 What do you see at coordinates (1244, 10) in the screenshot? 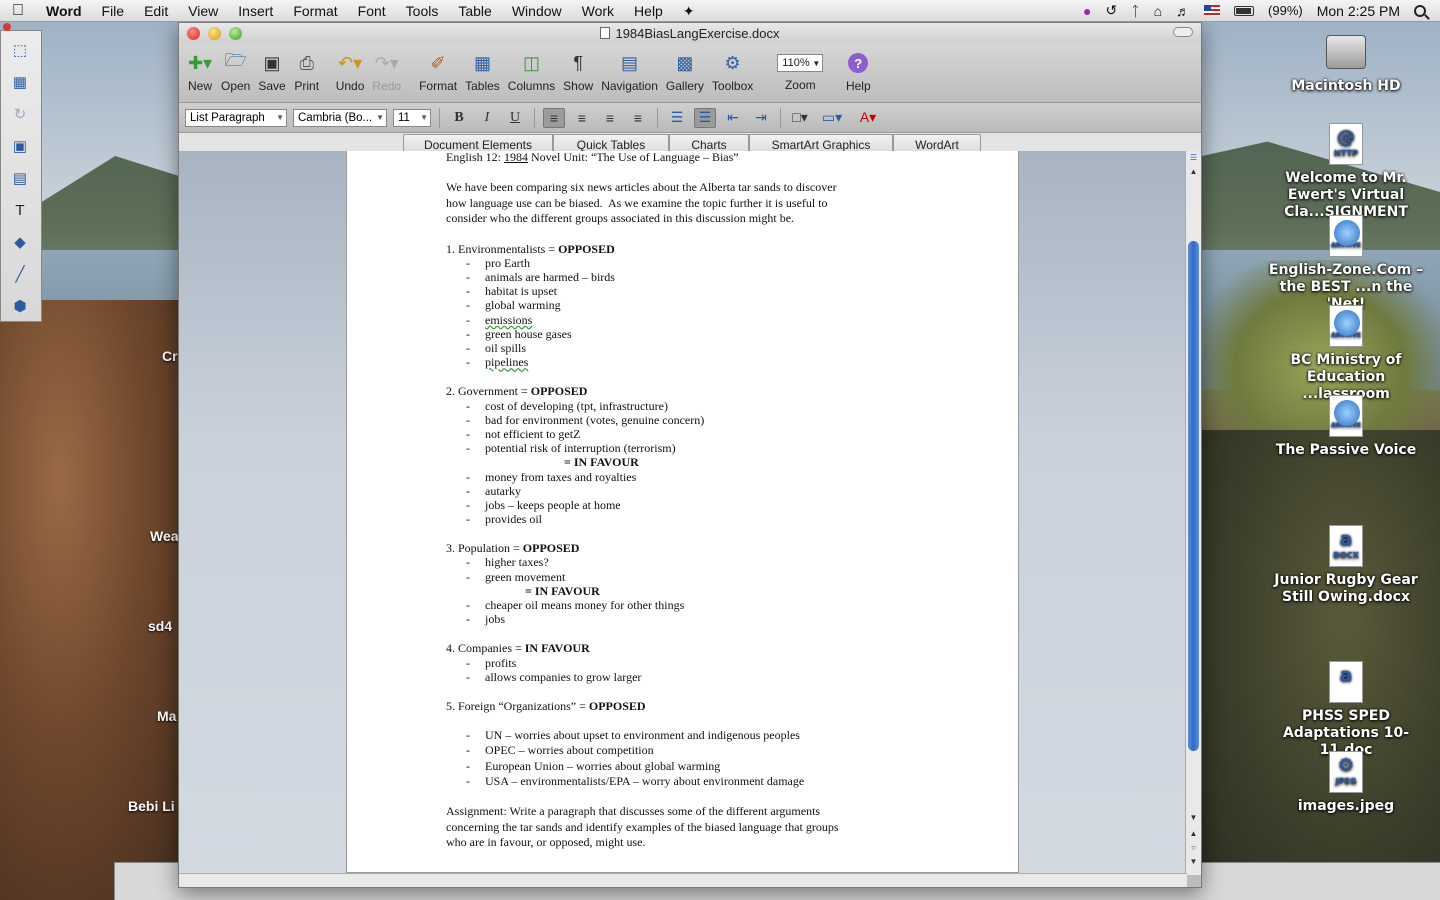
I see `battery-icon` at bounding box center [1244, 10].